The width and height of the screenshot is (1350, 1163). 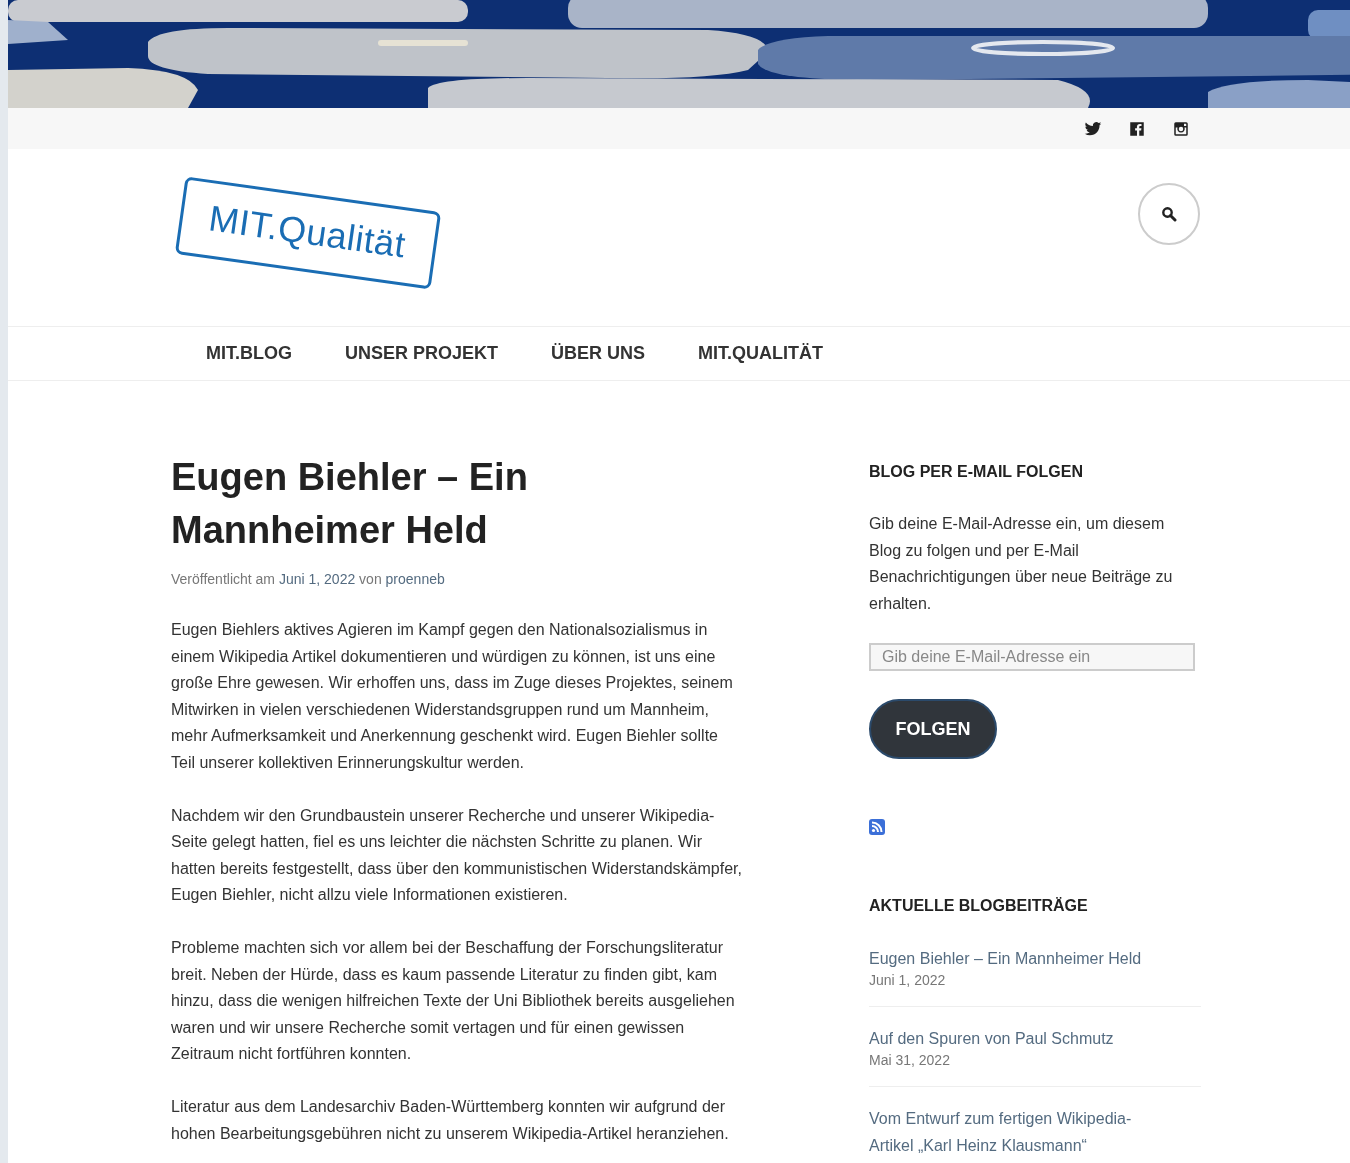 I want to click on rss-icon, so click(x=877, y=827).